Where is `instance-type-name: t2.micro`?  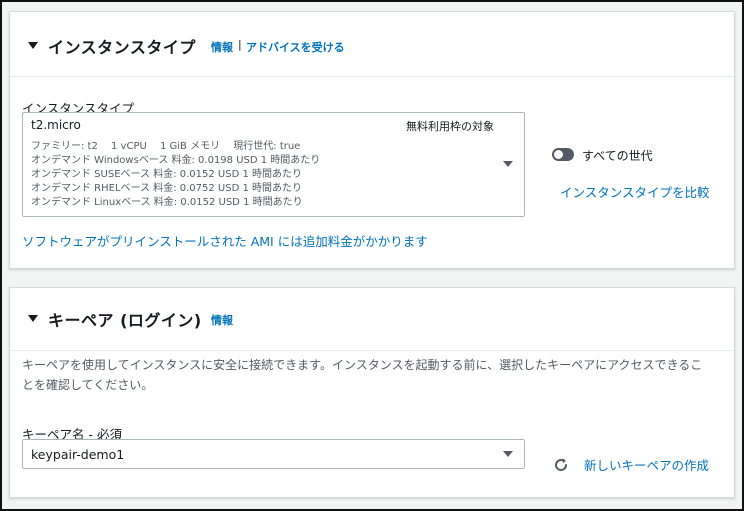 instance-type-name: t2.micro is located at coordinates (56, 125).